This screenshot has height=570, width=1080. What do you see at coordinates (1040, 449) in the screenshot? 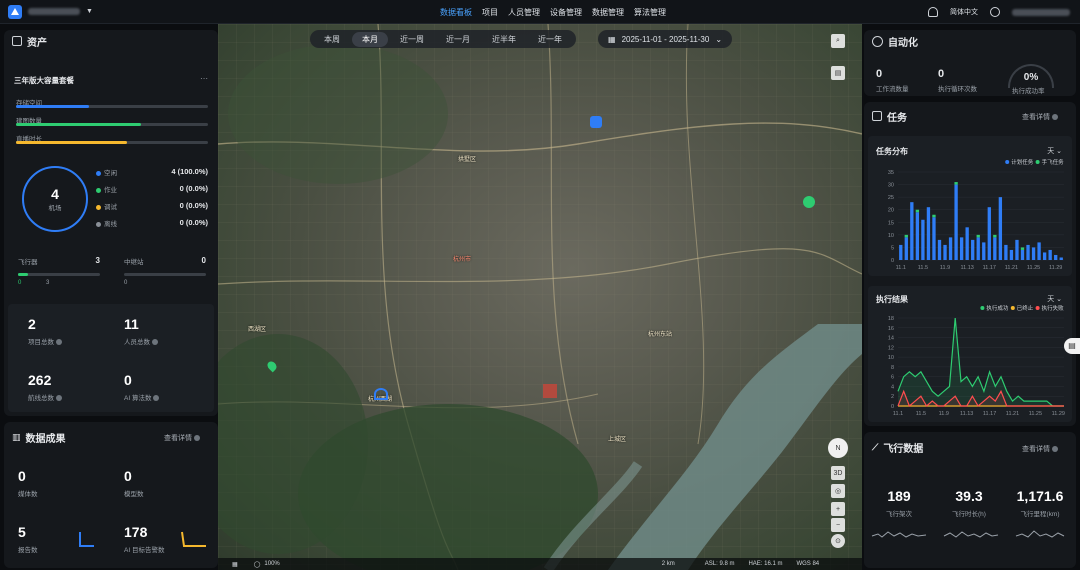
I see `flight-more-link: 查看详情` at bounding box center [1040, 449].